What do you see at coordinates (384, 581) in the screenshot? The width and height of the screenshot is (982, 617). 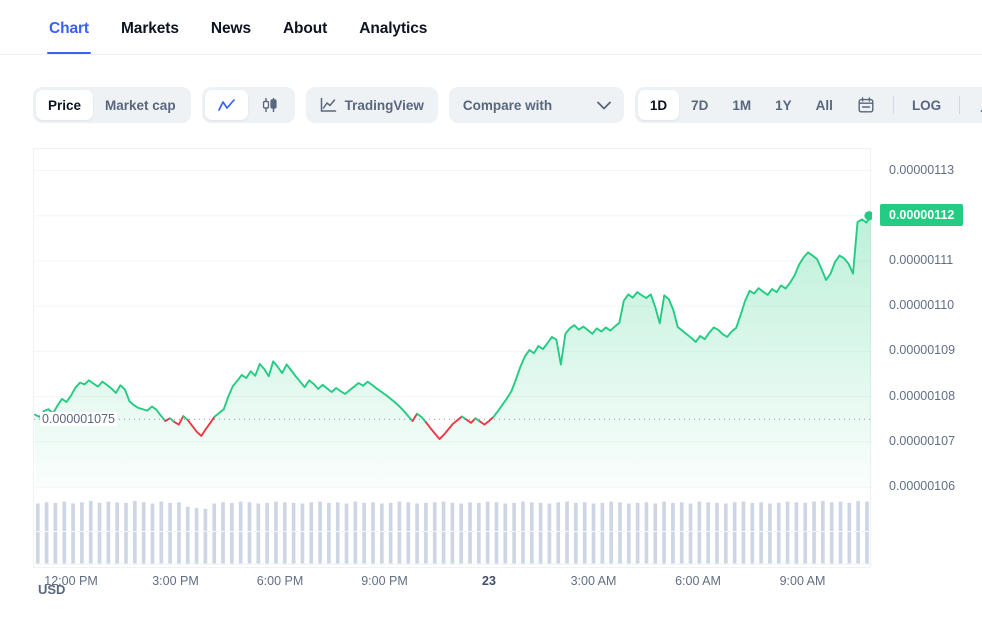 I see `x-axis-tick-label: 9:00 PM` at bounding box center [384, 581].